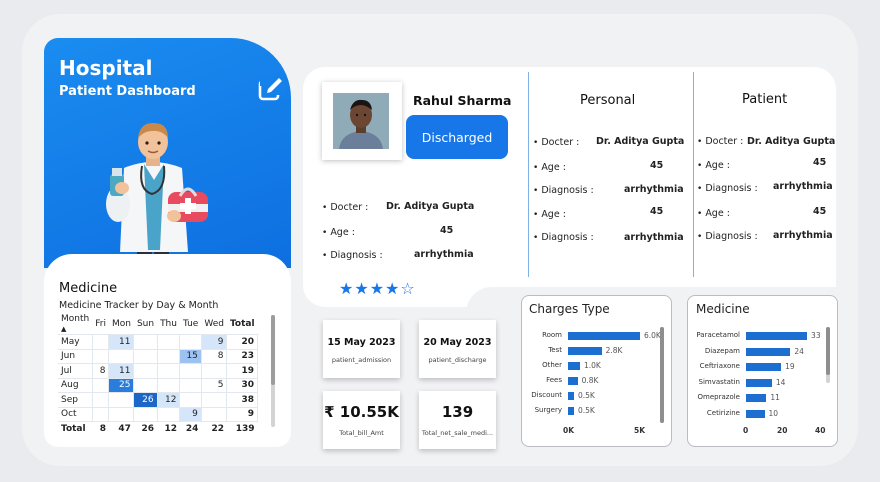 The image size is (880, 482). Describe the element at coordinates (719, 366) in the screenshot. I see `bar-category-label: Ceftriaxone` at that location.